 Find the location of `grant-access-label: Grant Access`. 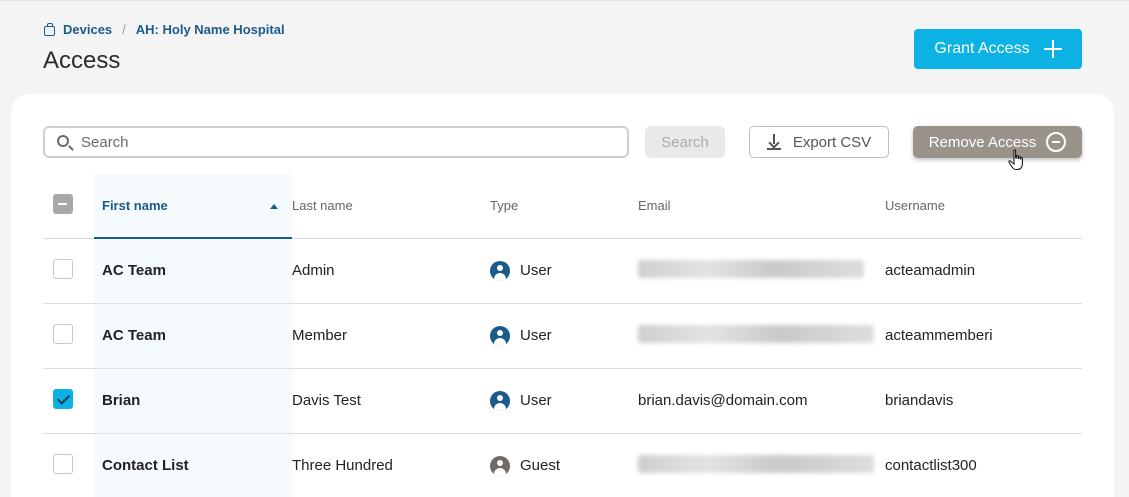

grant-access-label: Grant Access is located at coordinates (982, 48).